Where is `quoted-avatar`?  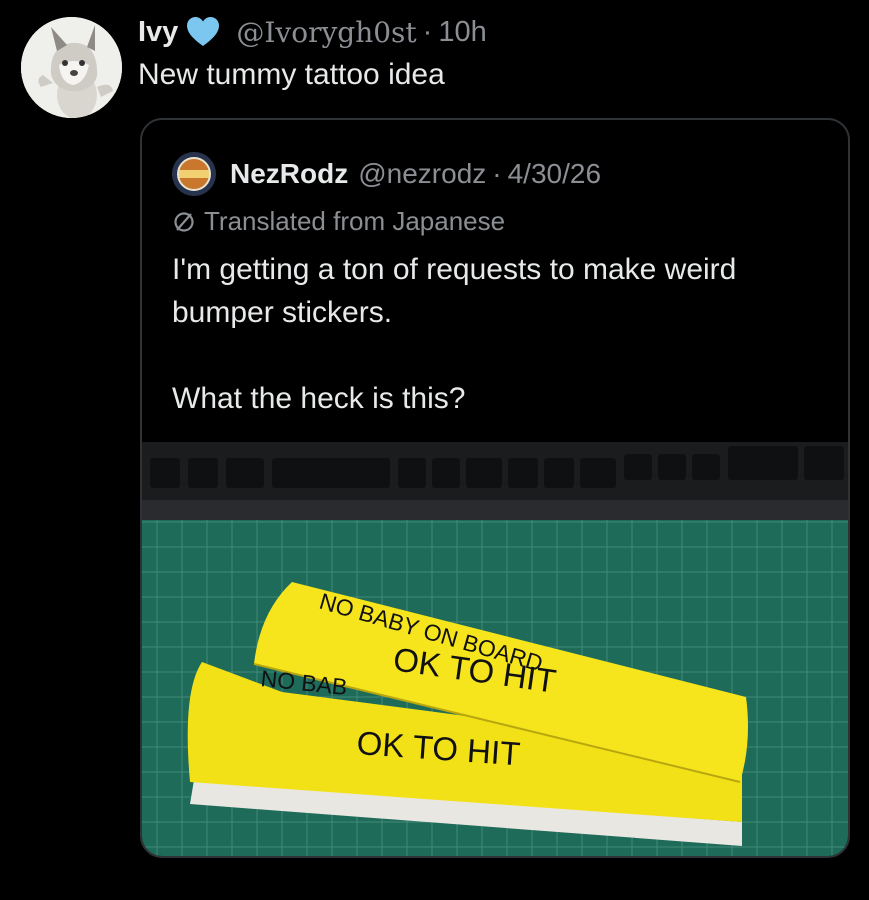
quoted-avatar is located at coordinates (194, 174).